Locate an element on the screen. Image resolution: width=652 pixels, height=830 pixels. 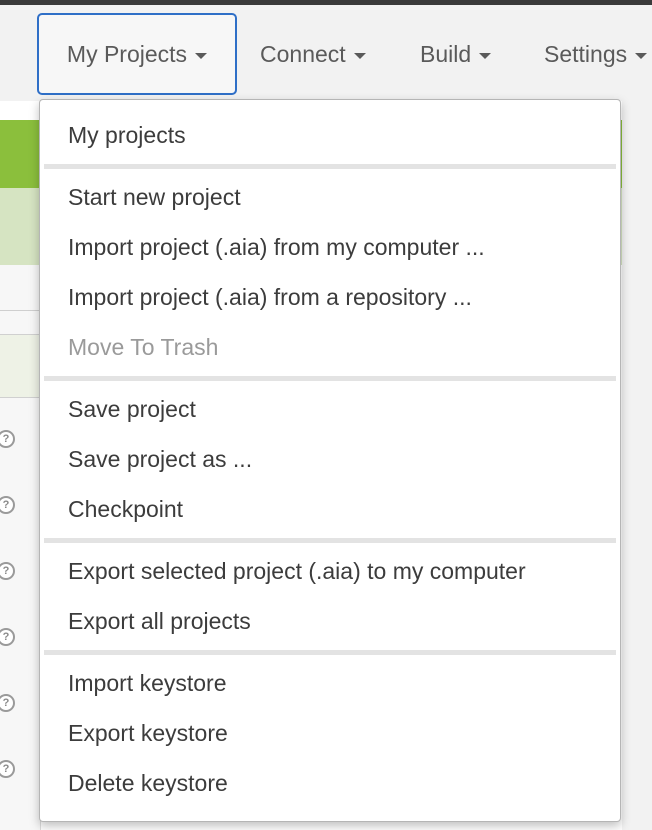
menu-item-my-projects: My projects is located at coordinates (127, 135).